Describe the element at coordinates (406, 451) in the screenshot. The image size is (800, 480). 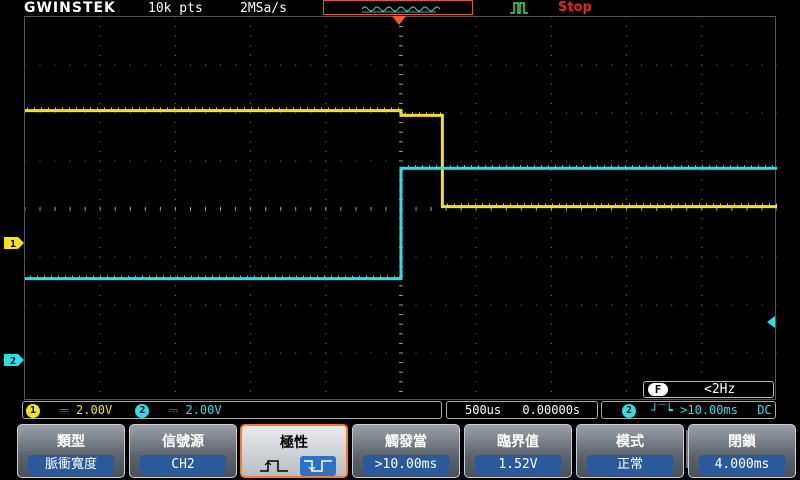
I see `menu-when-key: 觸發當 >10.00ms` at that location.